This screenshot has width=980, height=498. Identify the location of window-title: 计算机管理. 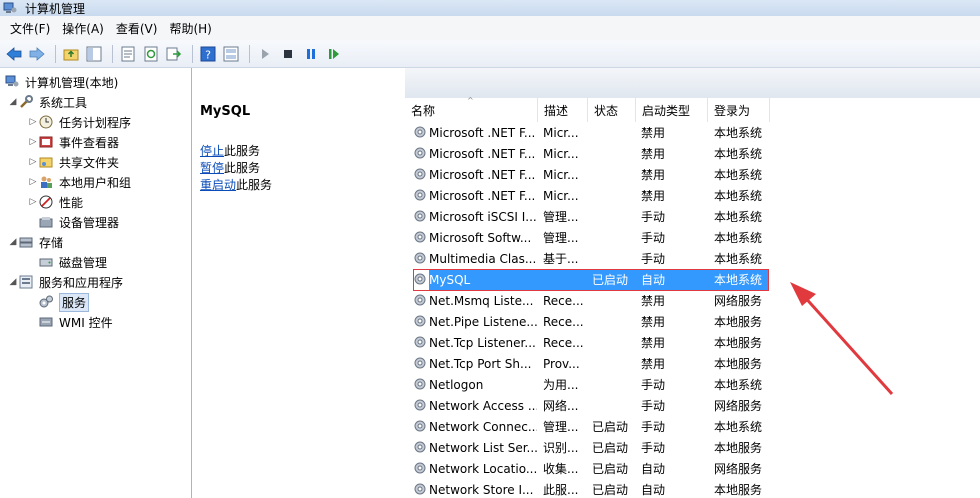
(55, 8).